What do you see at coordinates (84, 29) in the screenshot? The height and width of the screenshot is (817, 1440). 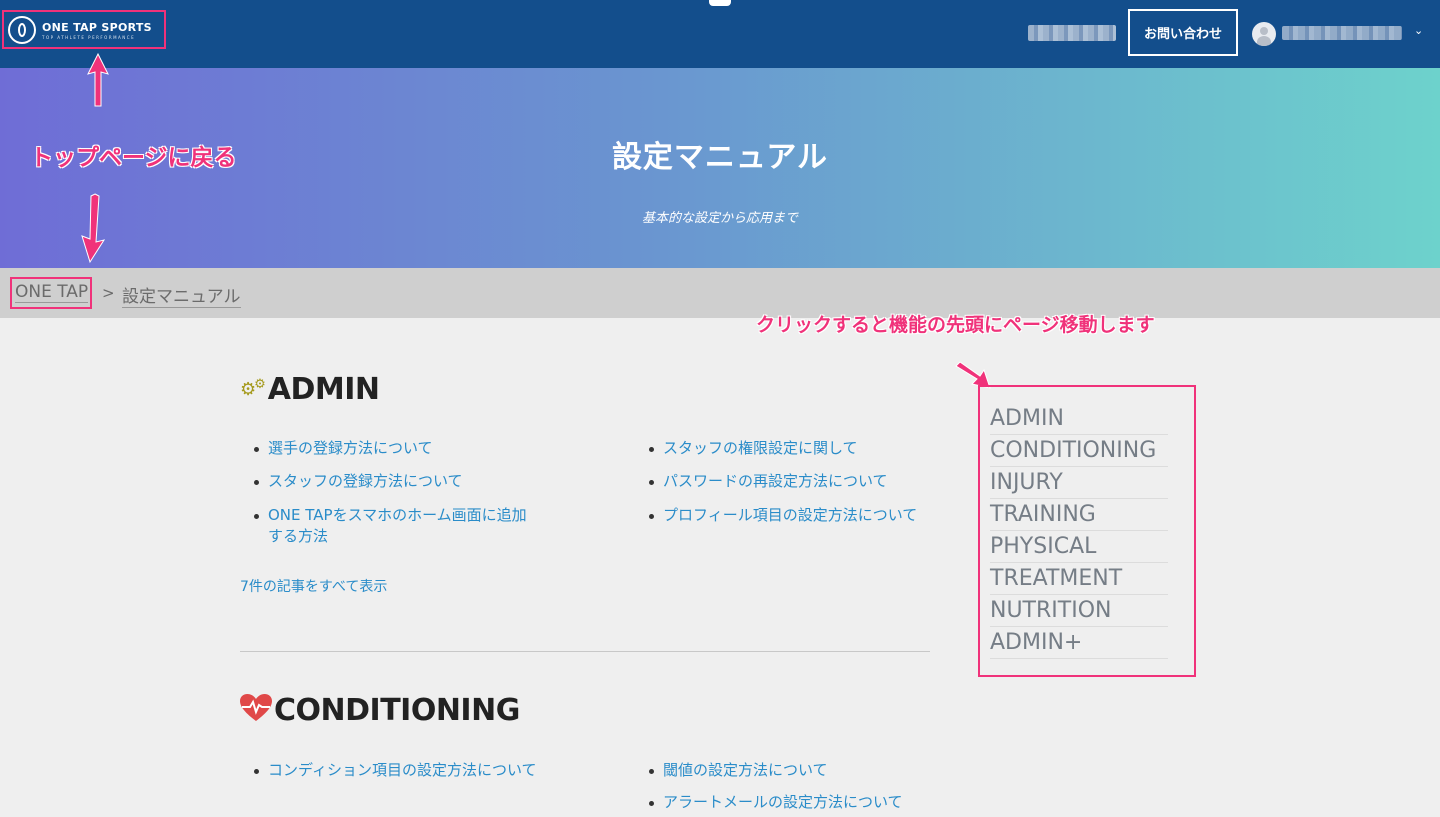 I see `annotation-logo-box` at bounding box center [84, 29].